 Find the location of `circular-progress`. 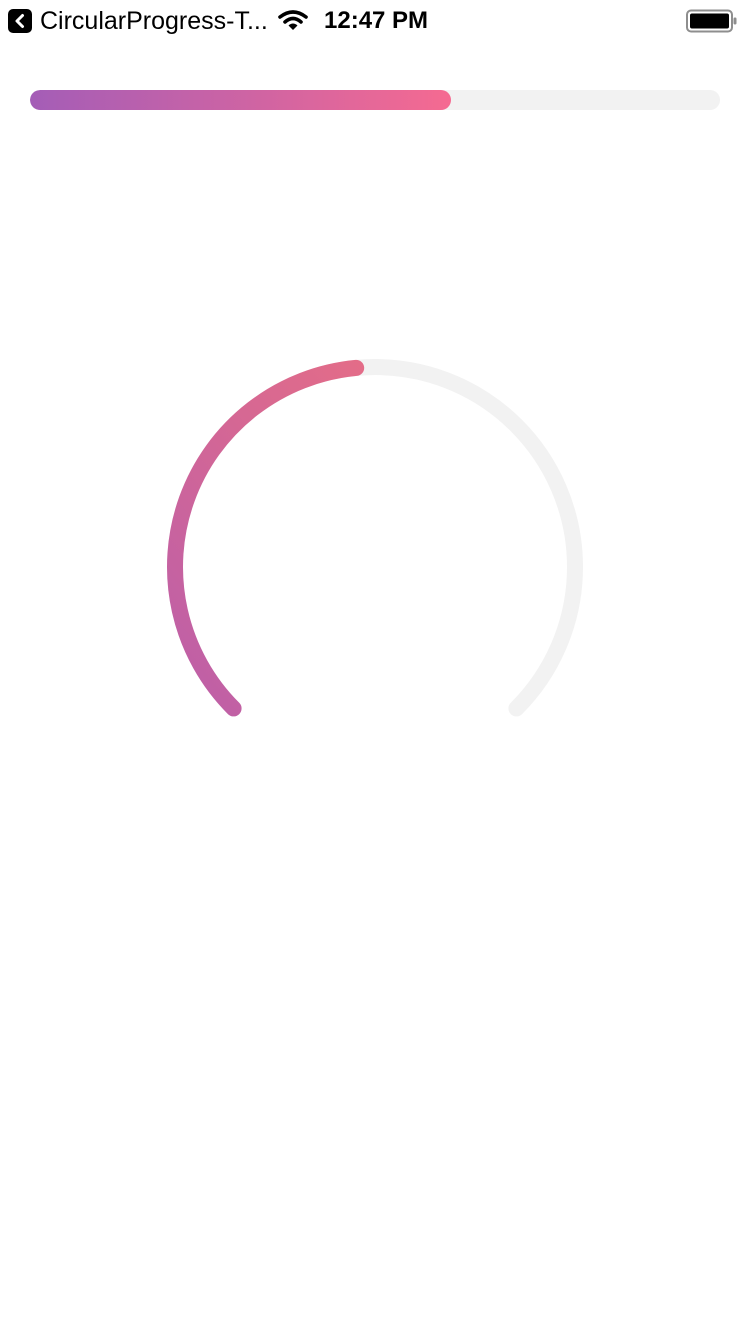

circular-progress is located at coordinates (375, 538).